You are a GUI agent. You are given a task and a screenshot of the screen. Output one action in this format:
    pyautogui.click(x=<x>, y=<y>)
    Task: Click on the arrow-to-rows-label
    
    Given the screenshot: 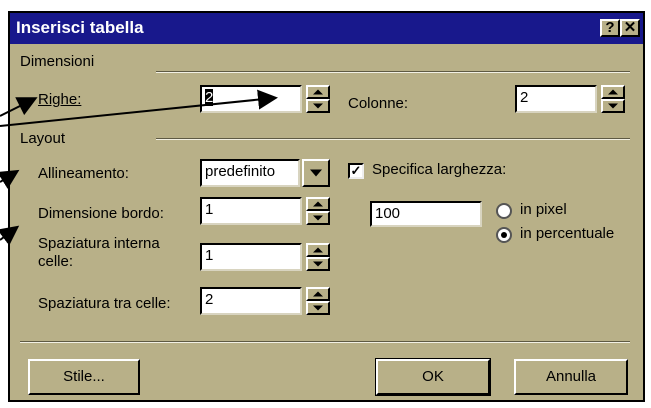 What is the action you would take?
    pyautogui.click(x=19, y=107)
    